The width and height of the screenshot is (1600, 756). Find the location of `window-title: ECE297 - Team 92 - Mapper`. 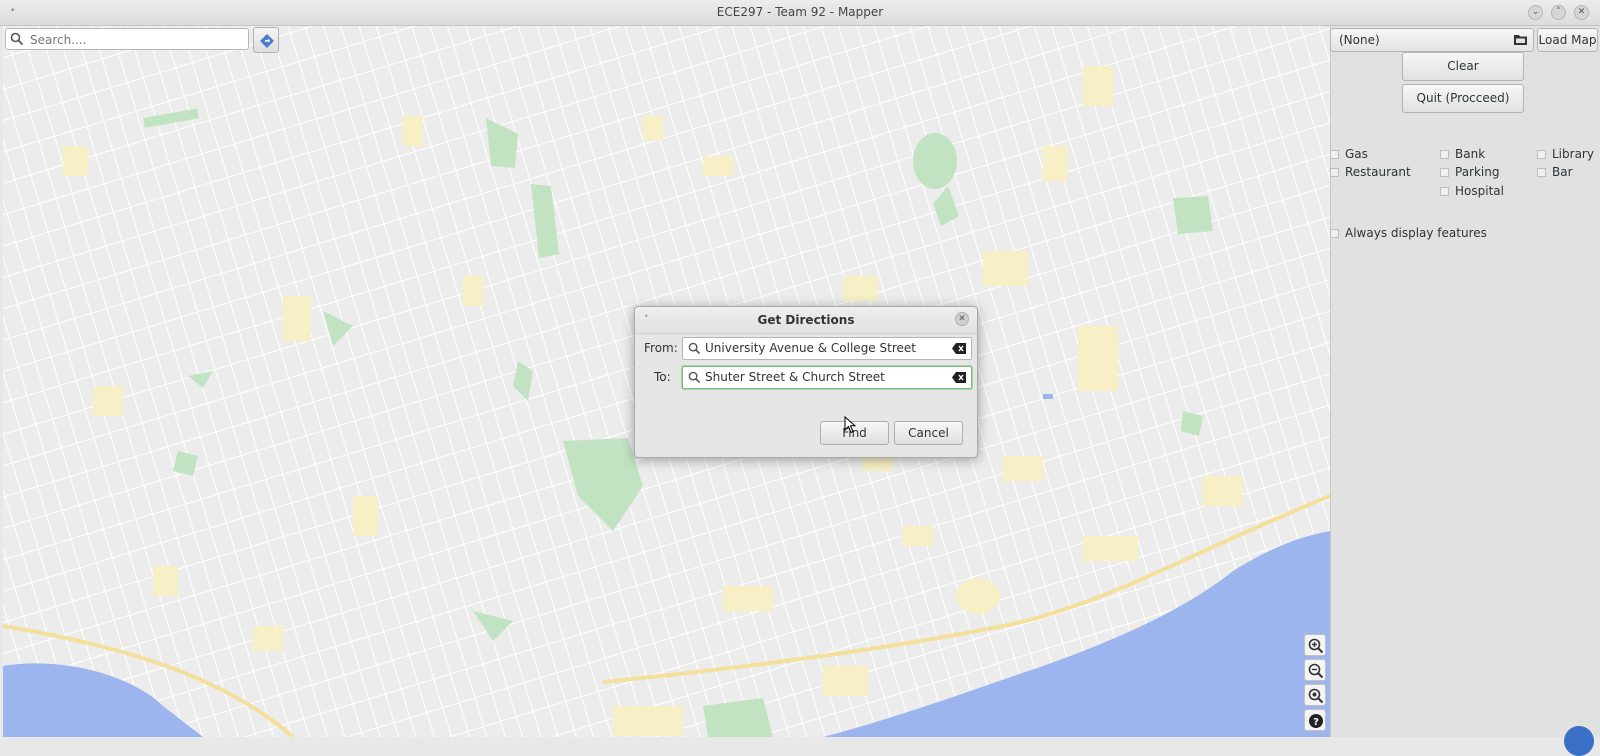

window-title: ECE297 - Team 92 - Mapper is located at coordinates (800, 12).